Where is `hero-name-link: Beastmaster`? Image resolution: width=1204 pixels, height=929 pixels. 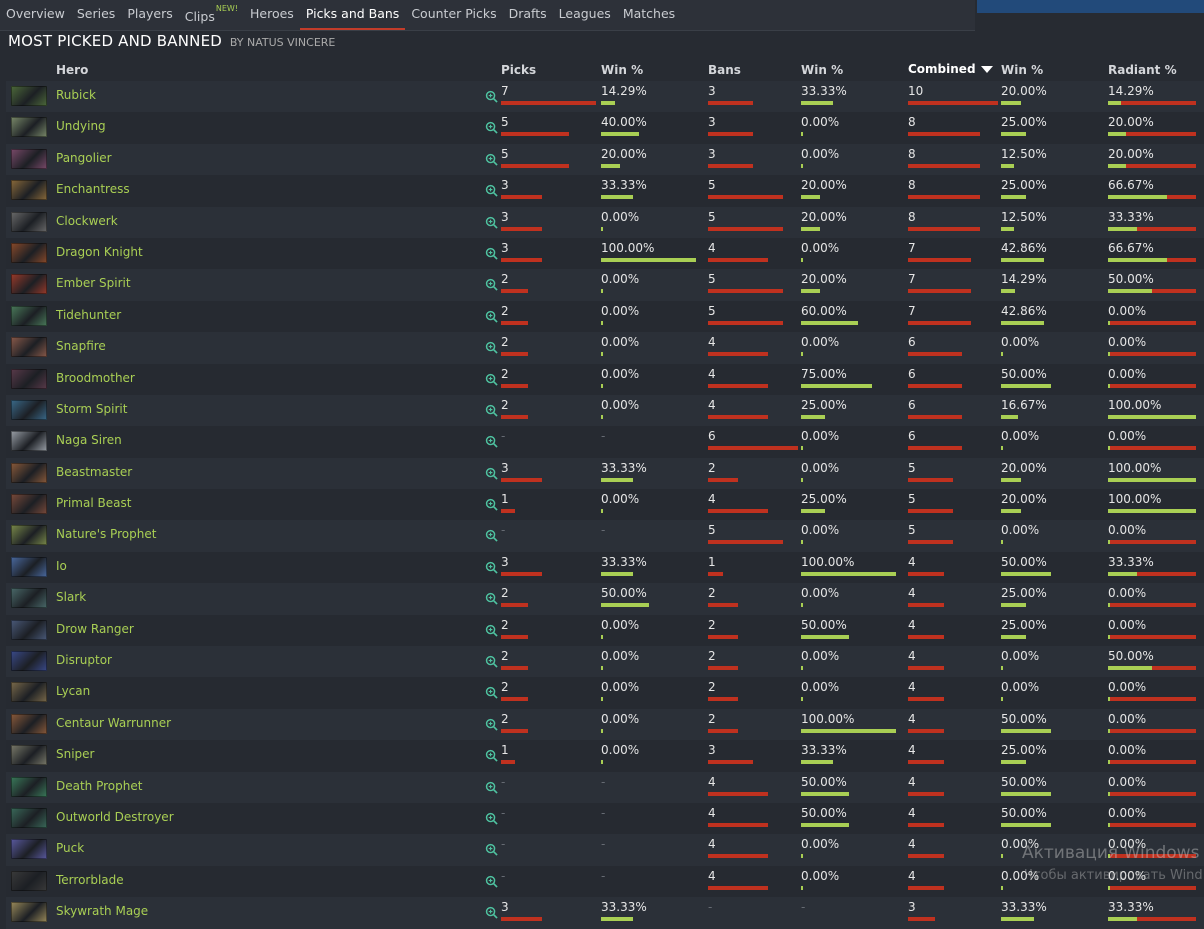
hero-name-link: Beastmaster is located at coordinates (94, 472).